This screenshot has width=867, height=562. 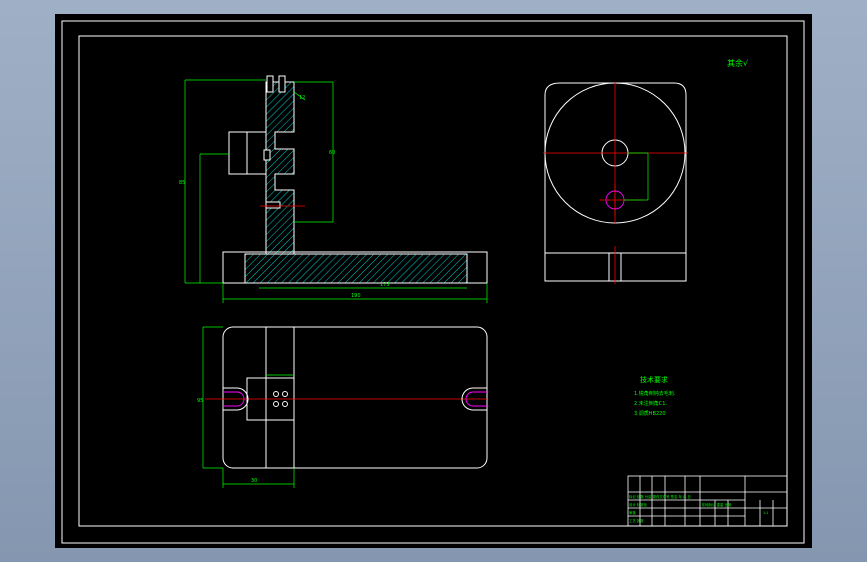 I want to click on top-view: 95 30, so click(x=342, y=407).